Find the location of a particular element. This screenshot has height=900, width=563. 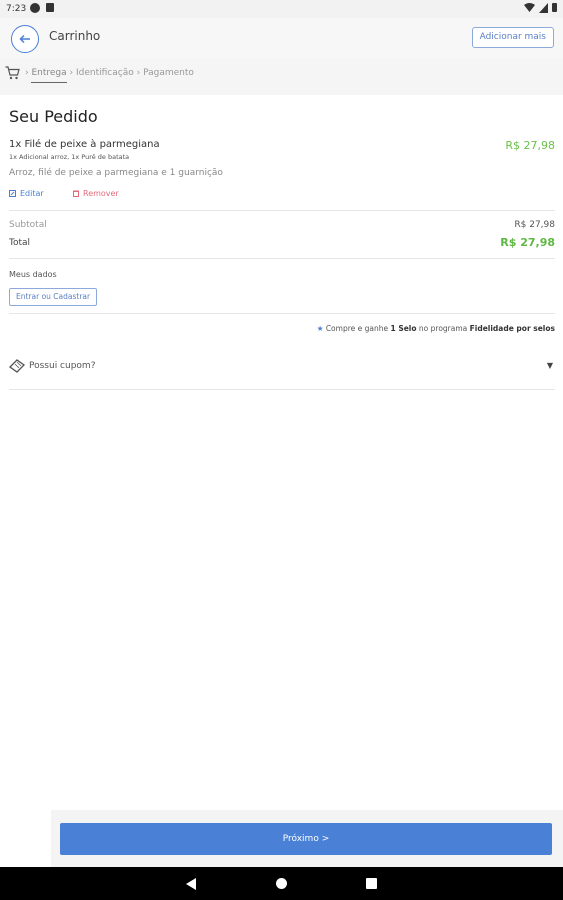

loyalty-seal-count: 1 Selo is located at coordinates (403, 328).